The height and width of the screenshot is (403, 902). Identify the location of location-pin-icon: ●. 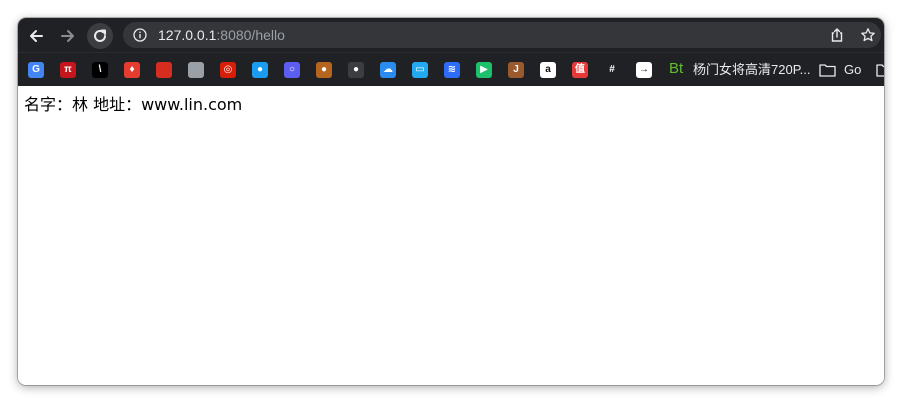
(260, 70).